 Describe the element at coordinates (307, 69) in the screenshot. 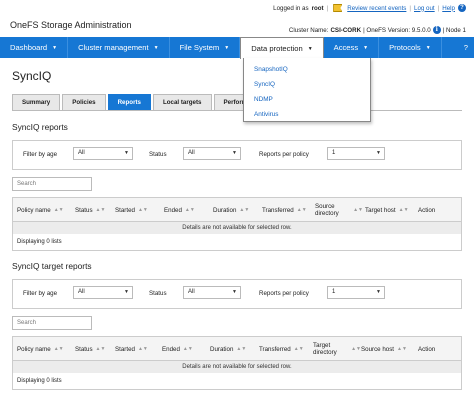

I see `menu-item-snapshotiq: SnapshotIQ` at that location.